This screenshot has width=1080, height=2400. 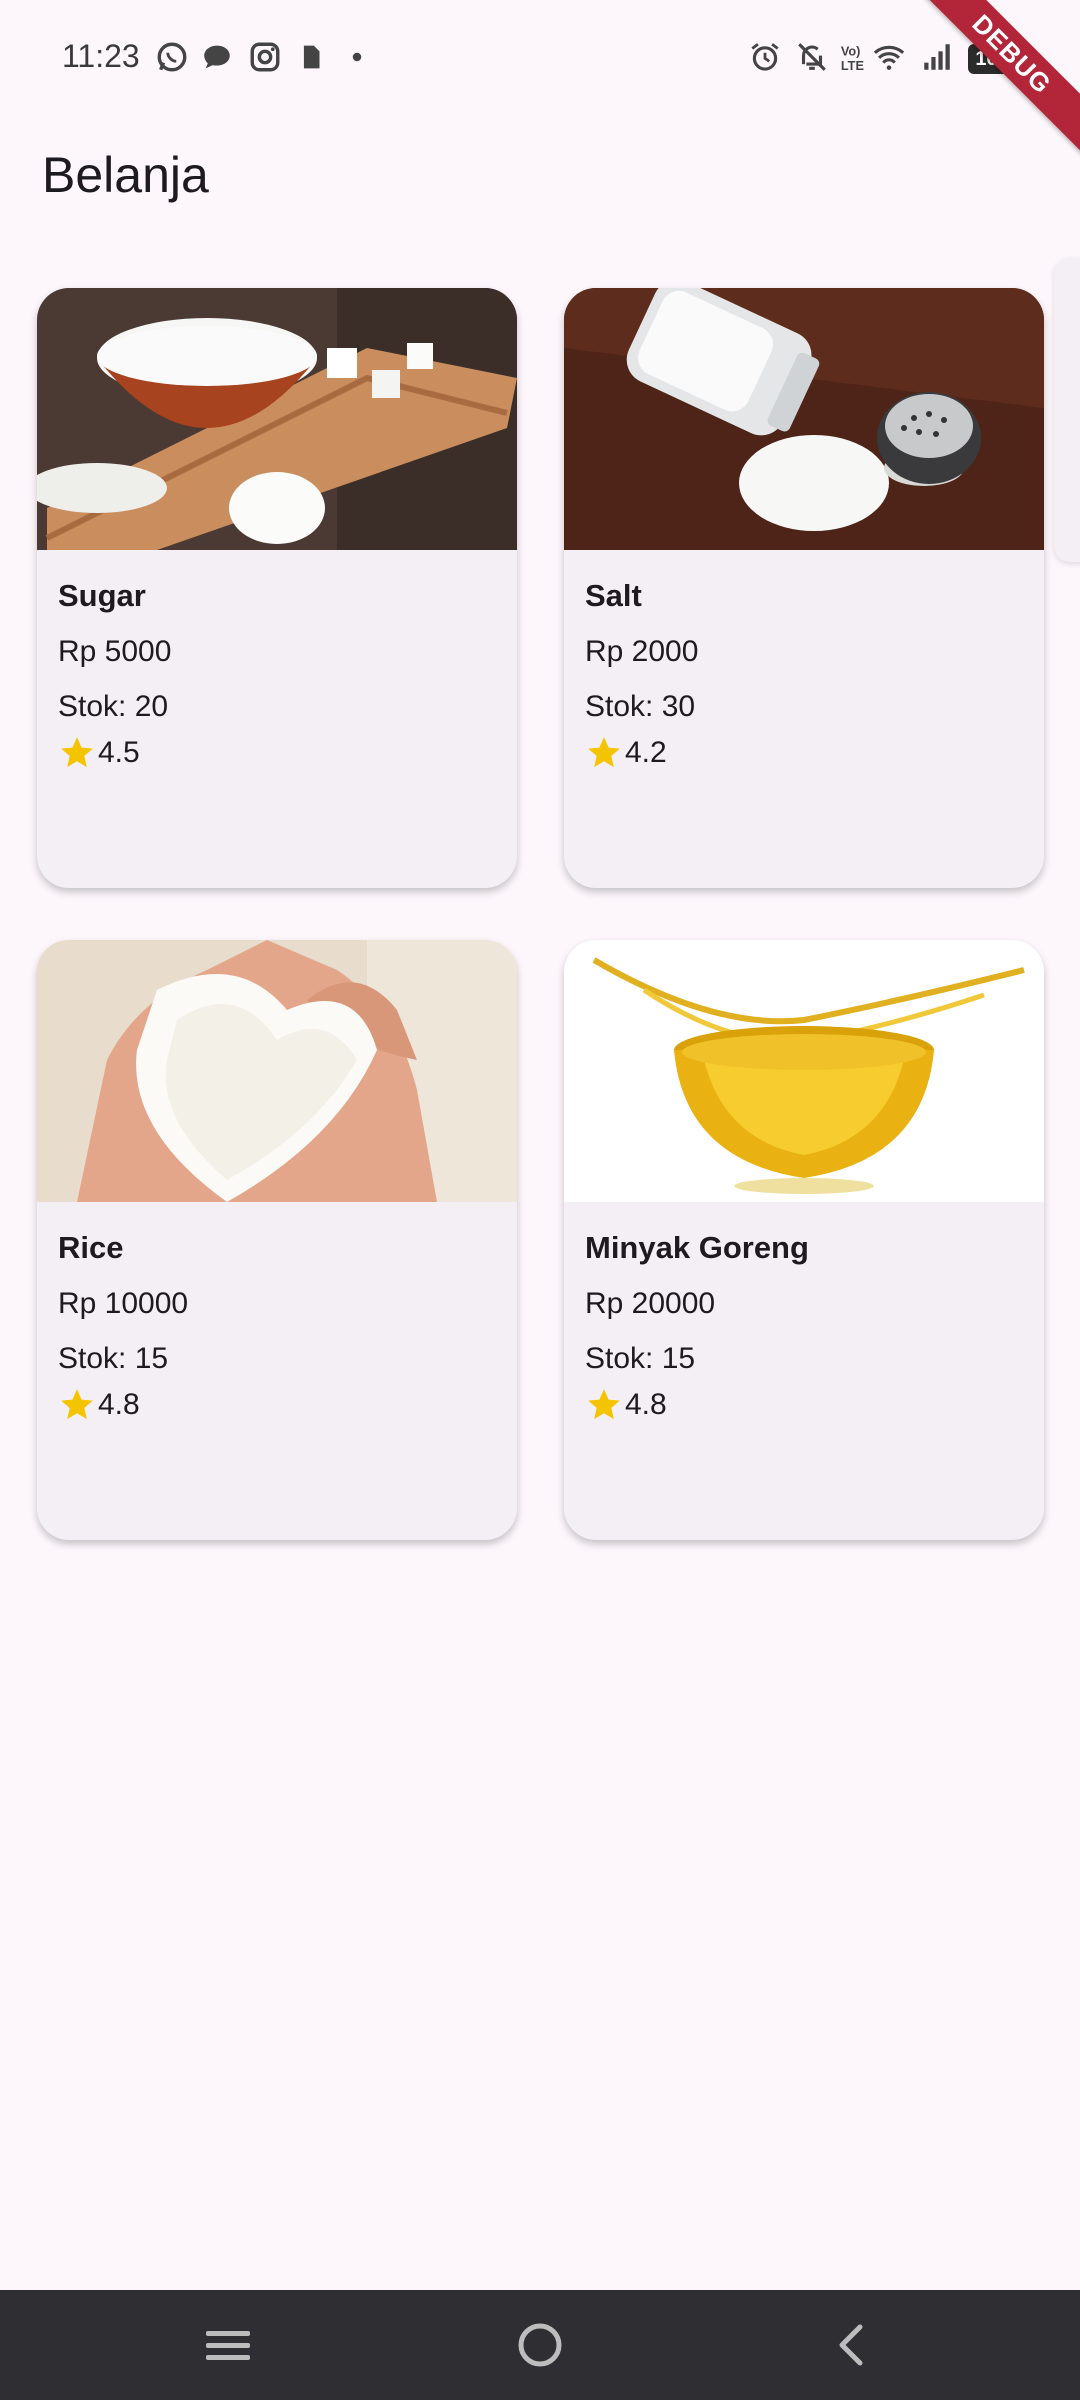 I want to click on rating-value: 4.5, so click(x=119, y=752).